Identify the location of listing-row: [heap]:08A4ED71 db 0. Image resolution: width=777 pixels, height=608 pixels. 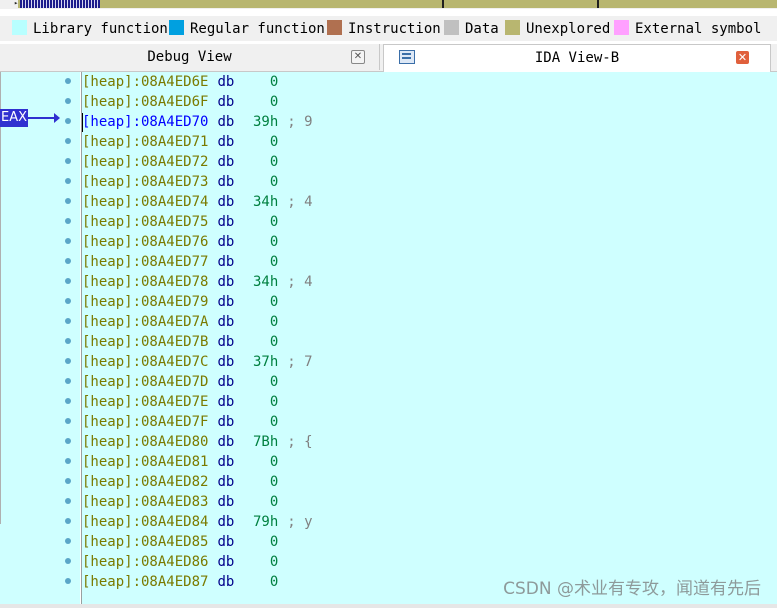
(176, 142).